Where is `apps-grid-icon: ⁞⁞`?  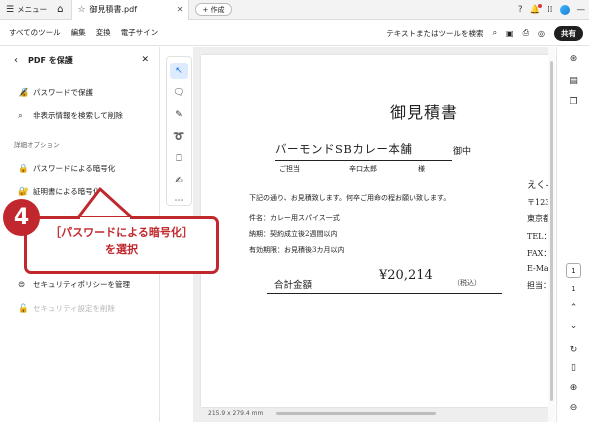
apps-grid-icon: ⁞⁞ is located at coordinates (549, 10).